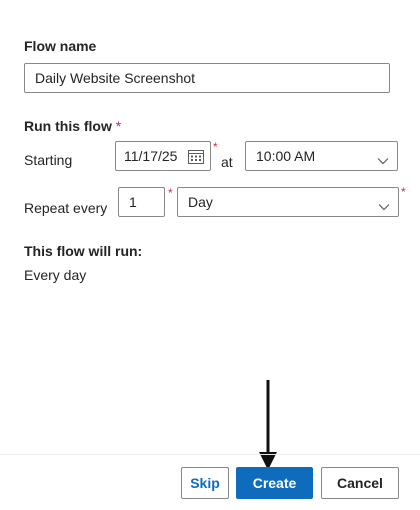 This screenshot has height=510, width=420. Describe the element at coordinates (207, 78) in the screenshot. I see `flow-name-input` at that location.